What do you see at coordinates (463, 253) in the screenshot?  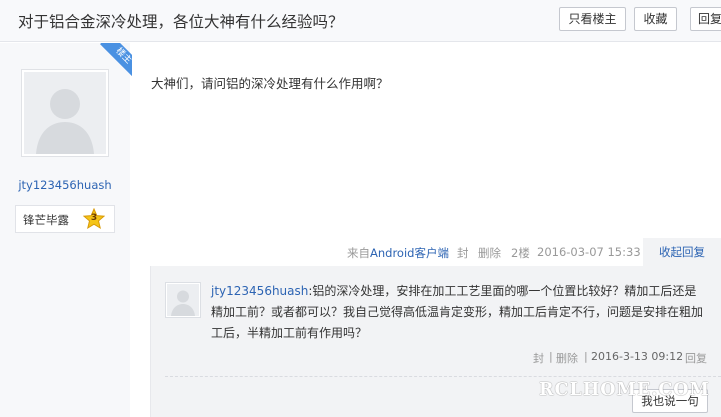 I see `report-link: 封` at bounding box center [463, 253].